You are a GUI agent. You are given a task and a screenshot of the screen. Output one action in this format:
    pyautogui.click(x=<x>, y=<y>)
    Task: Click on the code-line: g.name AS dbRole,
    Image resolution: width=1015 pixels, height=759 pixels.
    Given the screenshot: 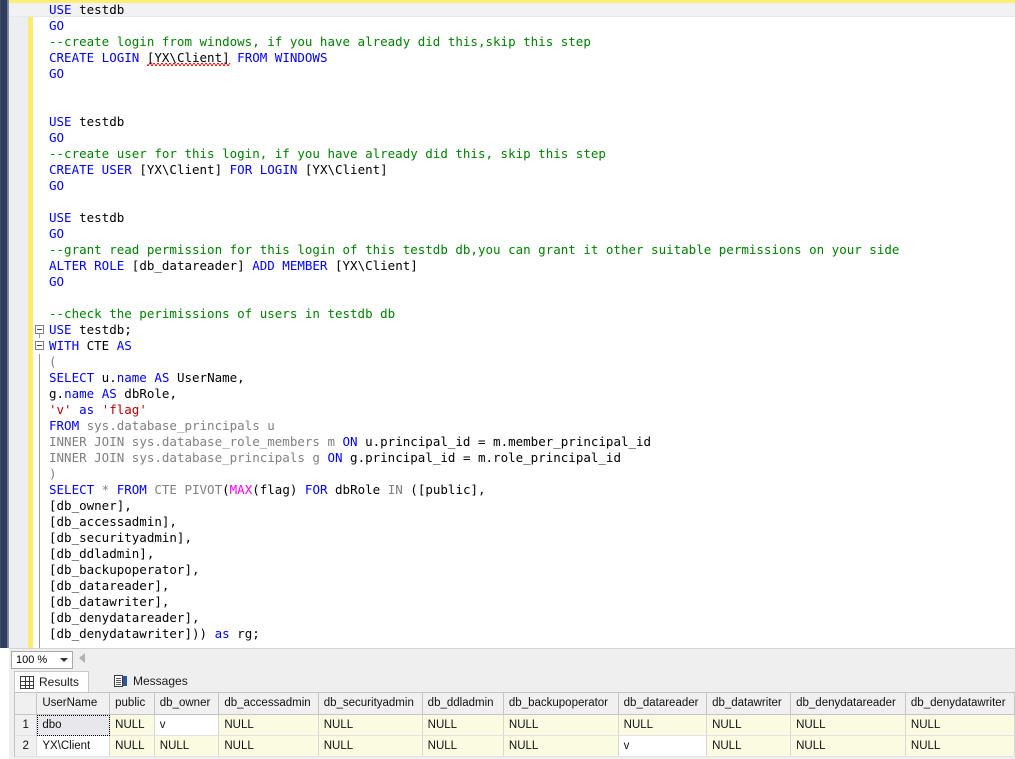 What is the action you would take?
    pyautogui.click(x=113, y=394)
    